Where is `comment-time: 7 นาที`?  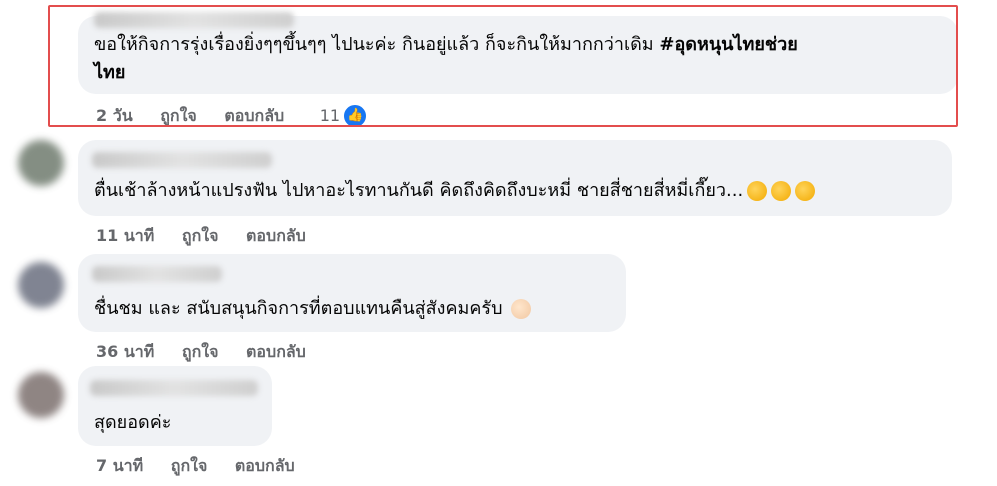 comment-time: 7 นาที is located at coordinates (119, 465).